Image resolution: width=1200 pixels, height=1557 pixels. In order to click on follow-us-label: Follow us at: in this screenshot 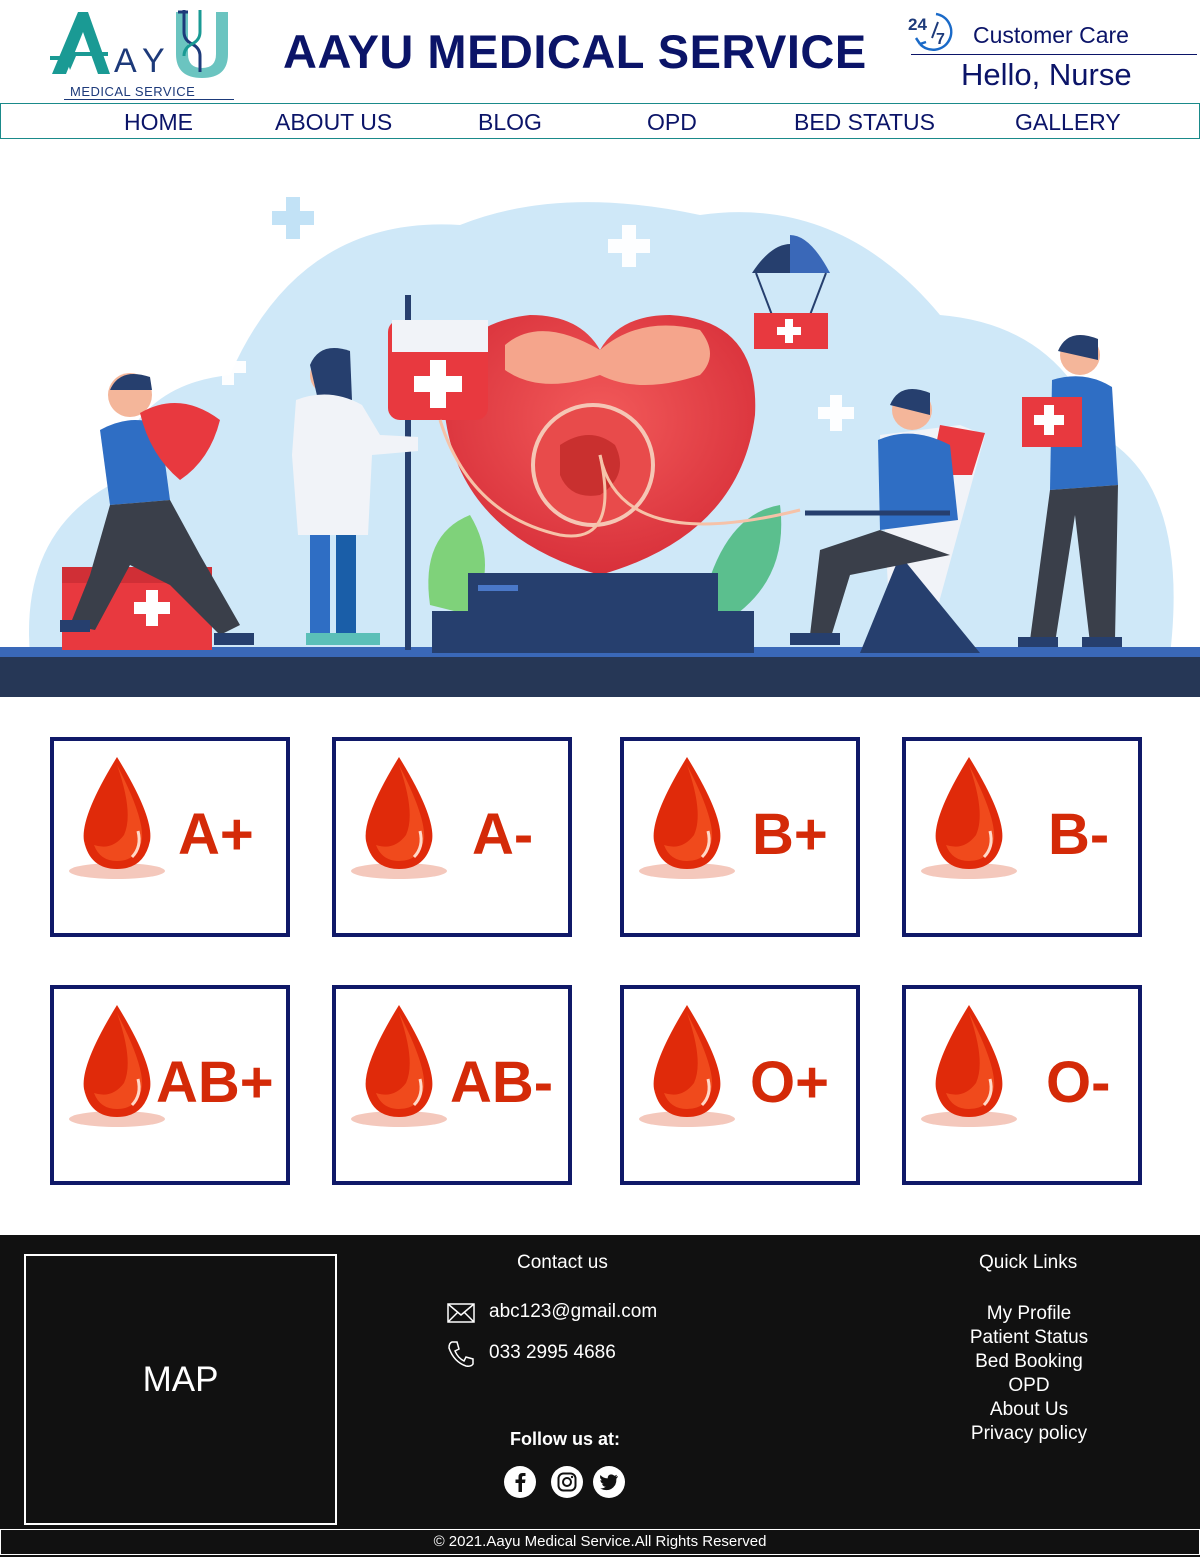, I will do `click(565, 1439)`.